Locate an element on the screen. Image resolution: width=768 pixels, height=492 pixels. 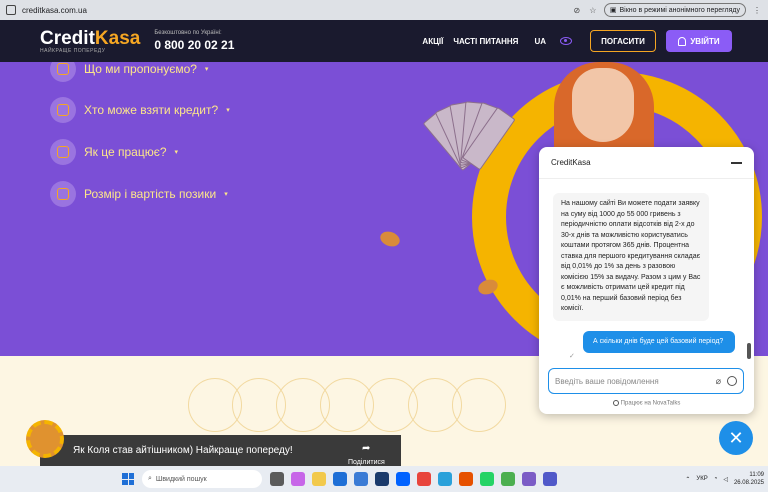
whatsapp-icon is located at coordinates (487, 479).